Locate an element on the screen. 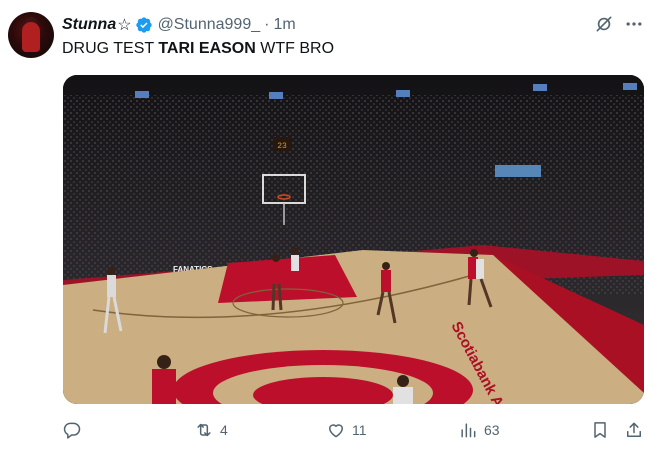 The width and height of the screenshot is (660, 452). retweet-count: 4 is located at coordinates (224, 430).